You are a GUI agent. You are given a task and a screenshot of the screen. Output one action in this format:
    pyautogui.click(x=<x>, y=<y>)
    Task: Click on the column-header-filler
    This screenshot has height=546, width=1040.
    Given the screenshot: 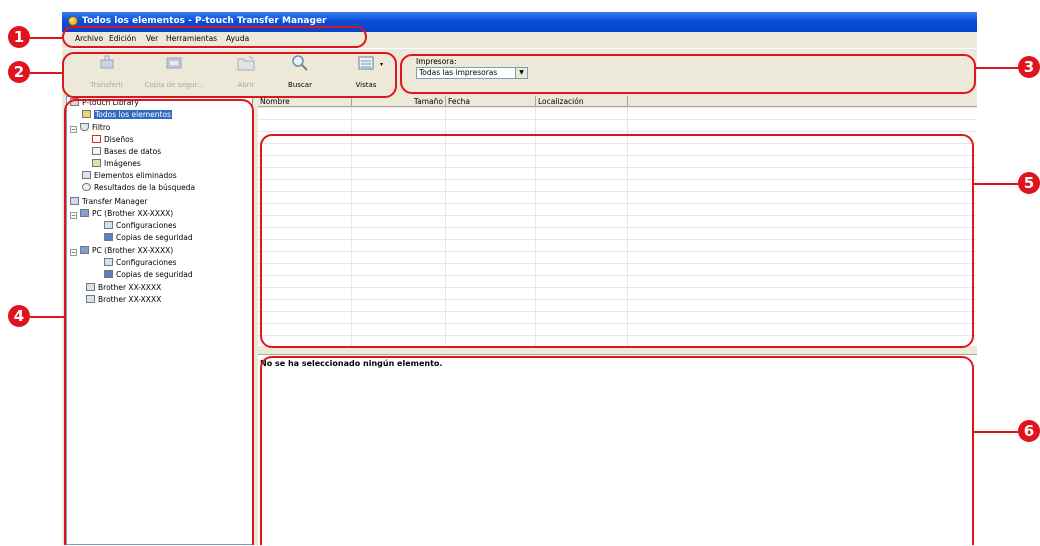 What is the action you would take?
    pyautogui.click(x=802, y=101)
    